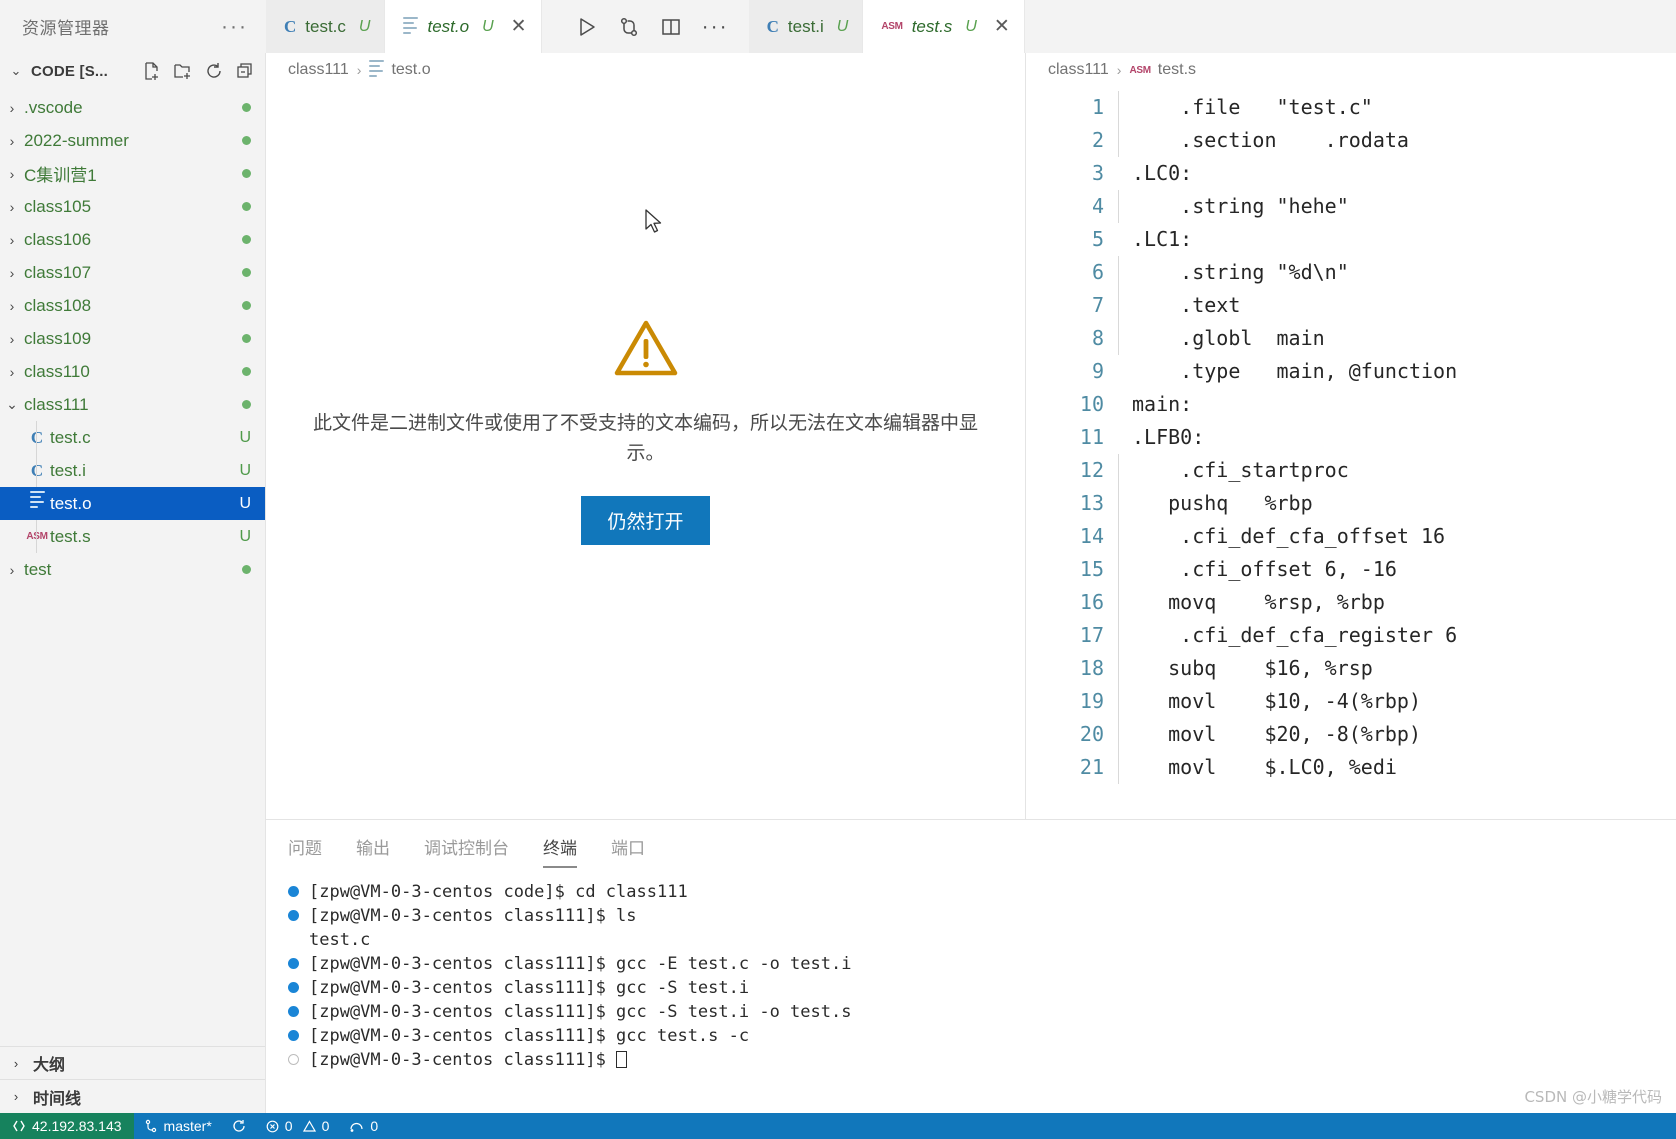 This screenshot has width=1676, height=1139. Describe the element at coordinates (1091, 470) in the screenshot. I see `line-number: 12` at that location.